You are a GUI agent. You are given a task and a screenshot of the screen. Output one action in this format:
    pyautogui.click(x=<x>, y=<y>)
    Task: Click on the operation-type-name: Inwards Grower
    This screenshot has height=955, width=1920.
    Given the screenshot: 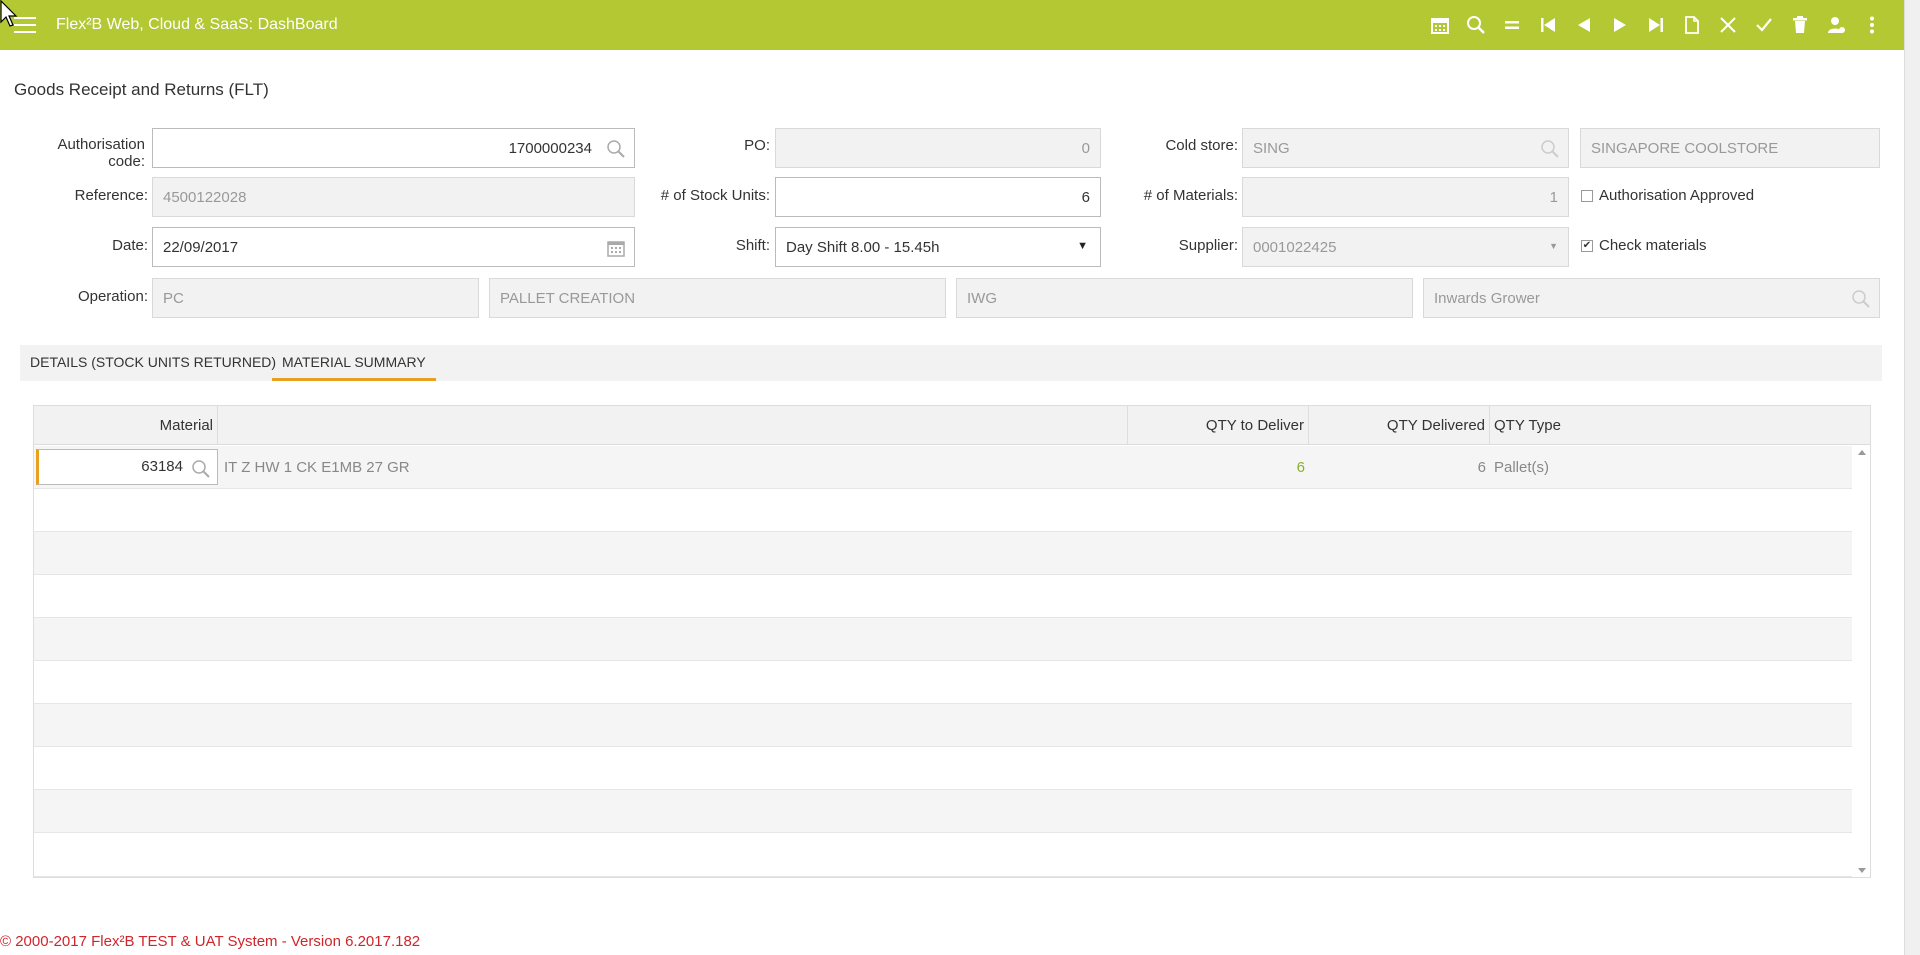 What is the action you would take?
    pyautogui.click(x=1487, y=298)
    